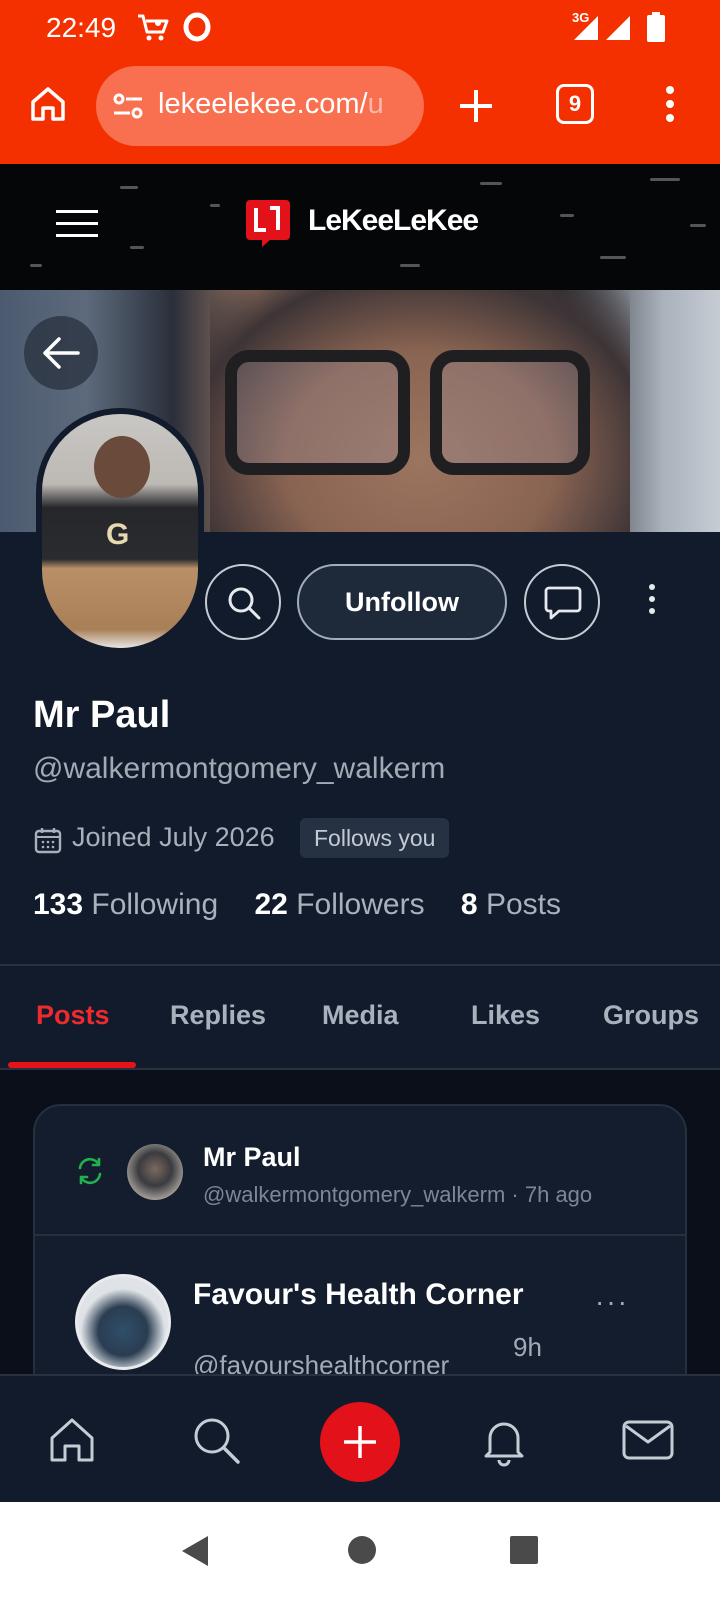 The width and height of the screenshot is (720, 1600). I want to click on recents-square-icon, so click(524, 1552).